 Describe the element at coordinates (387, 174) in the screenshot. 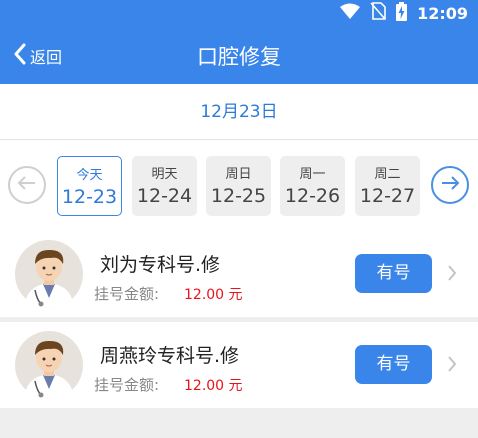

I see `day-week-label: 周二` at that location.